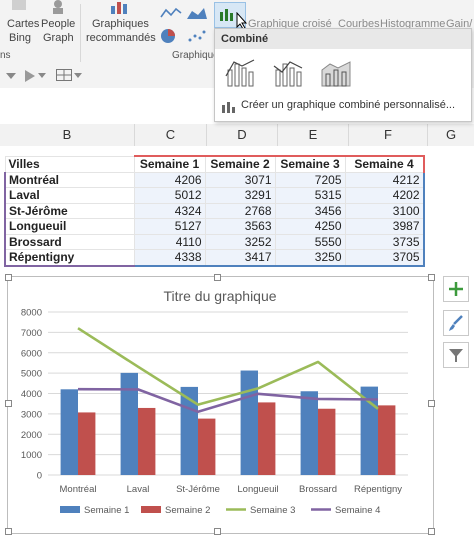 The width and height of the screenshot is (474, 543). Describe the element at coordinates (171, 135) in the screenshot. I see `column-header-c: C` at that location.